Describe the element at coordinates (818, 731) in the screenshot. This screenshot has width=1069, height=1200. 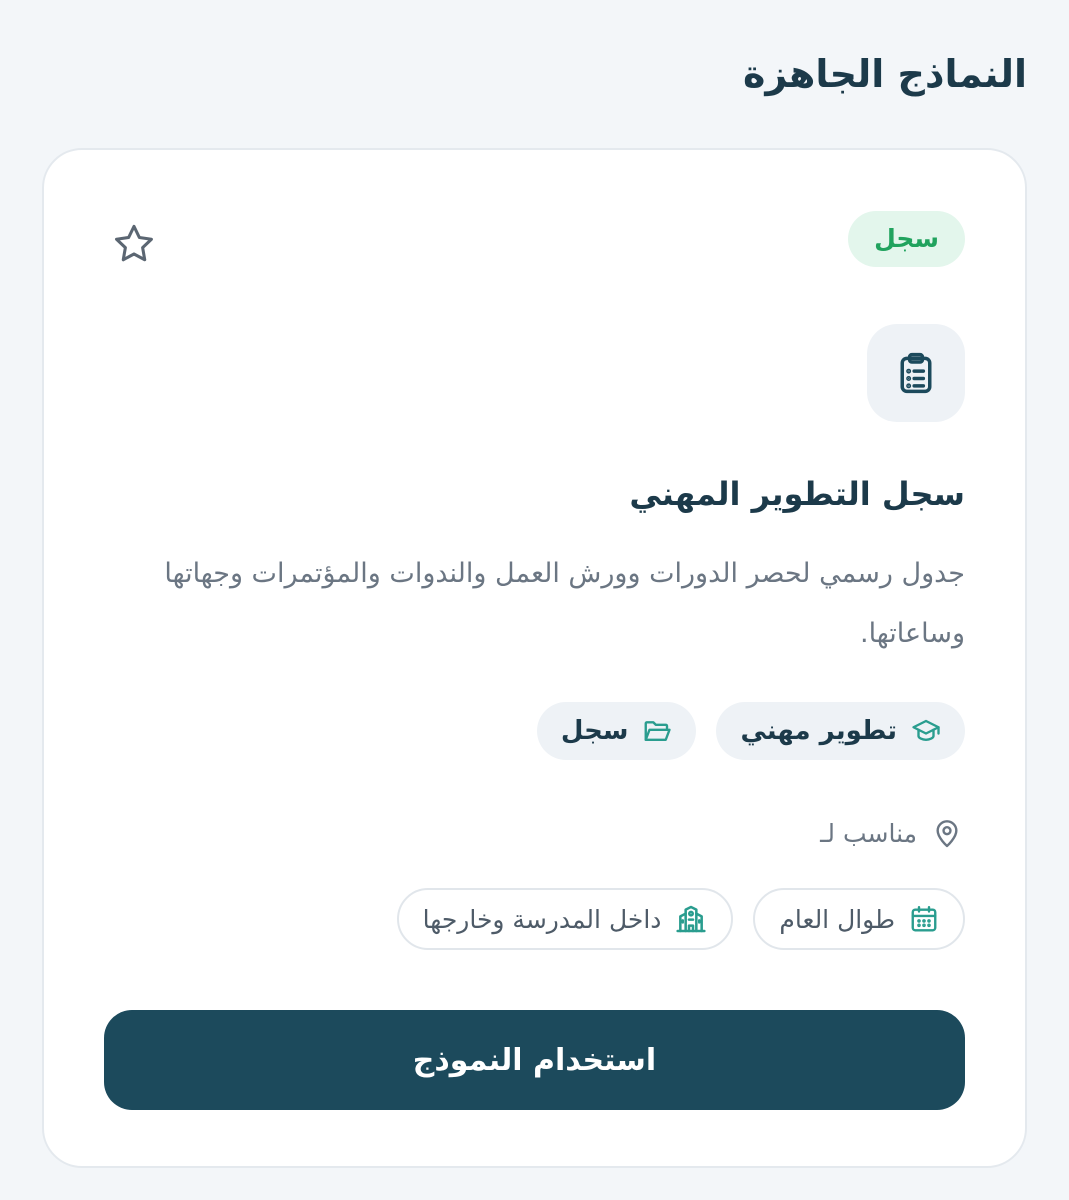
I see `tag-label: تطوير مهني` at that location.